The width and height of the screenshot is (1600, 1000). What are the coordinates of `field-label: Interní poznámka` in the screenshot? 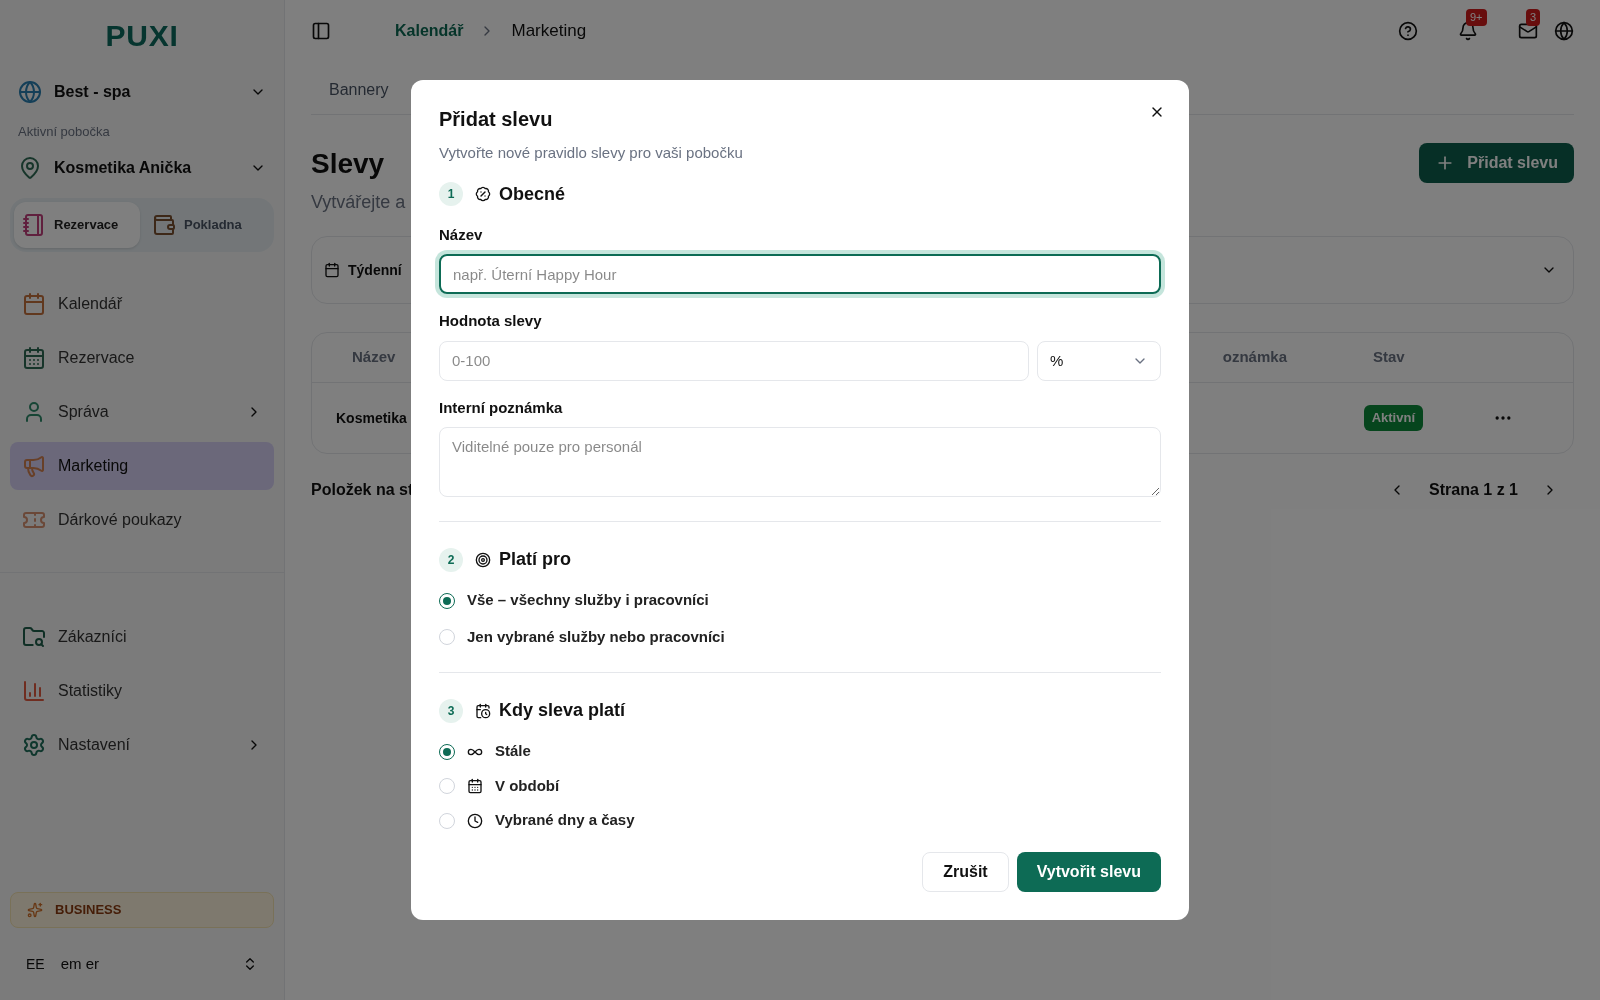 It's located at (501, 407).